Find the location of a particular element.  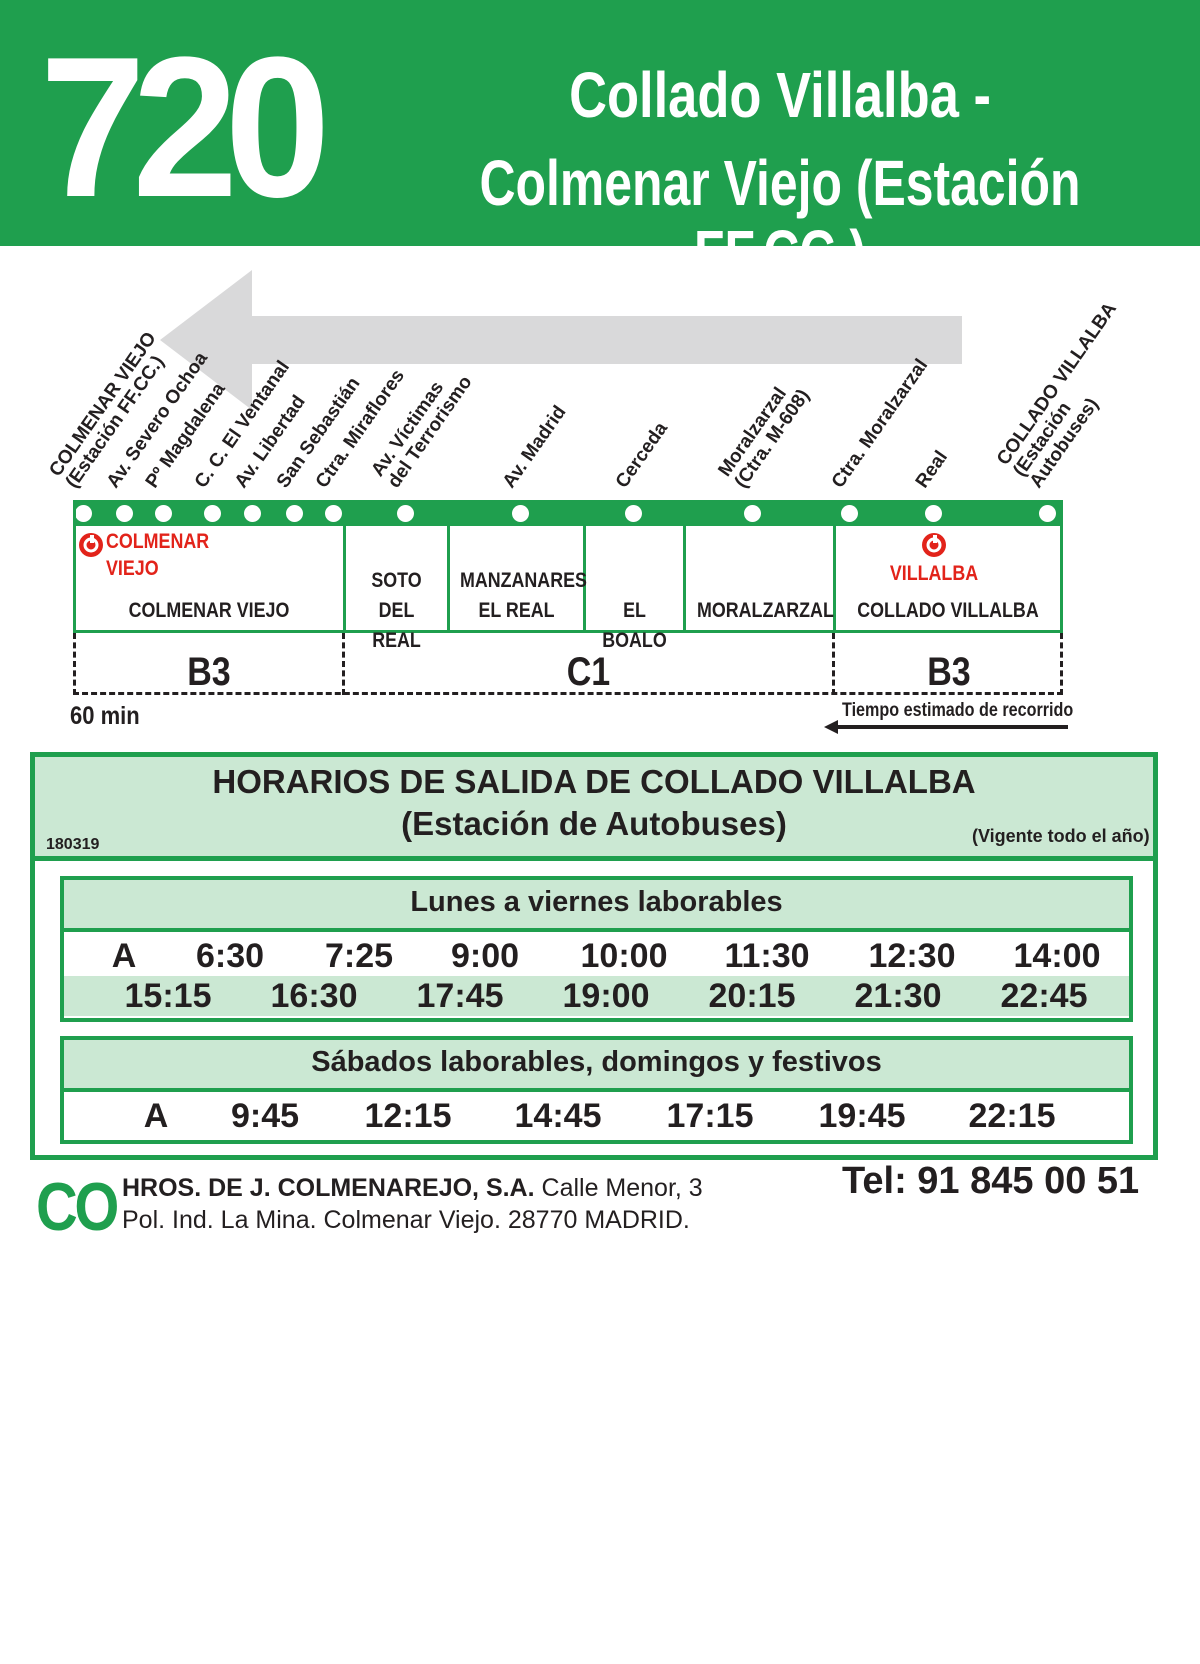

stop-label-line: Cerceda is located at coordinates (642, 455).